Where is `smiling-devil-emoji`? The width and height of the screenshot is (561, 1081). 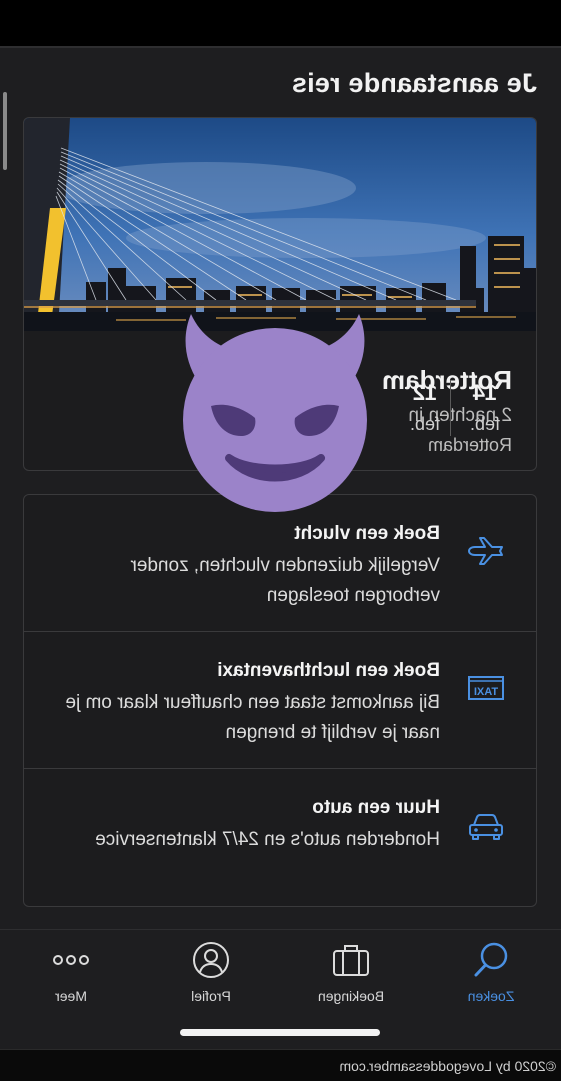 smiling-devil-emoji is located at coordinates (275, 413).